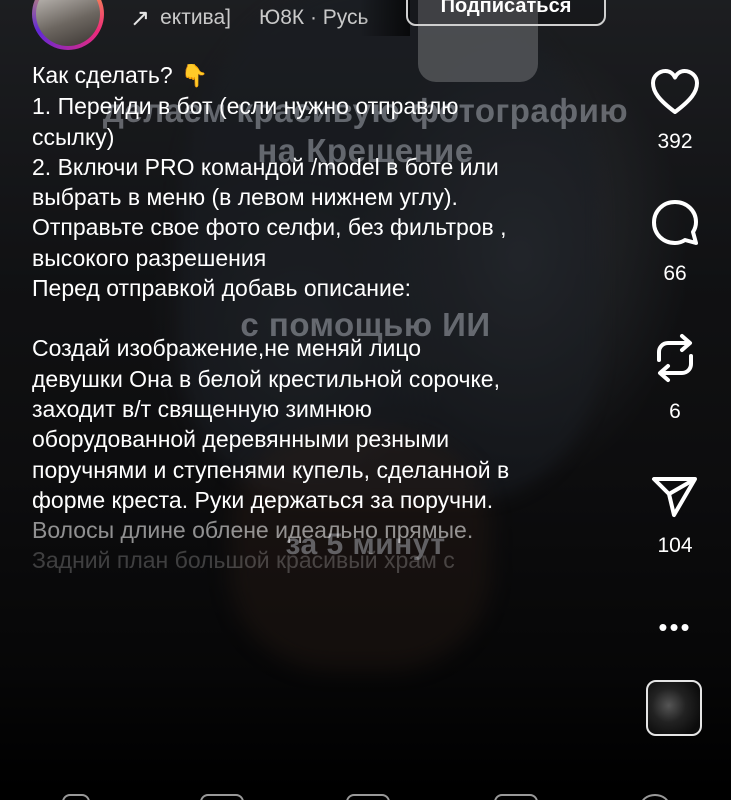 This screenshot has height=800, width=731. I want to click on caption-line, so click(322, 318).